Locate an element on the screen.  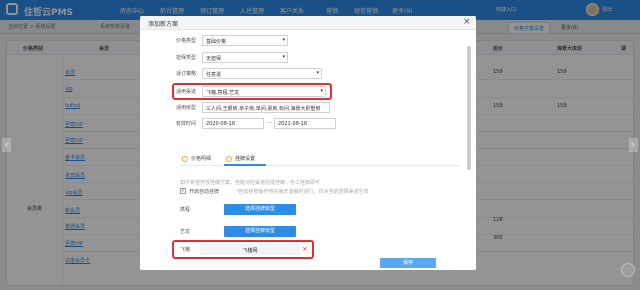
listing-settings-icon is located at coordinates (229, 158).